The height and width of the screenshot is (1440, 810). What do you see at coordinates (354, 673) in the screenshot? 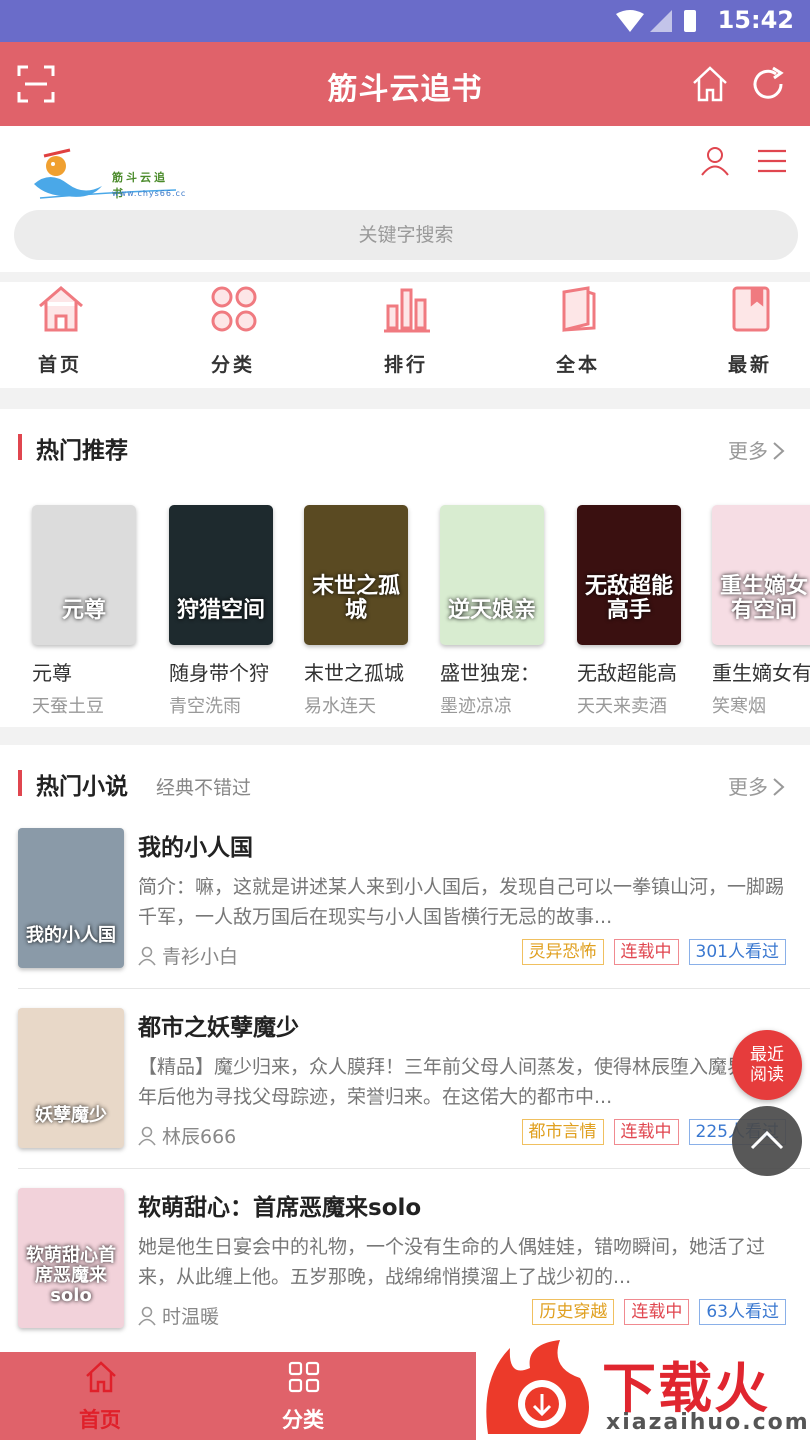
I see `book-title: 末世之孤城` at bounding box center [354, 673].